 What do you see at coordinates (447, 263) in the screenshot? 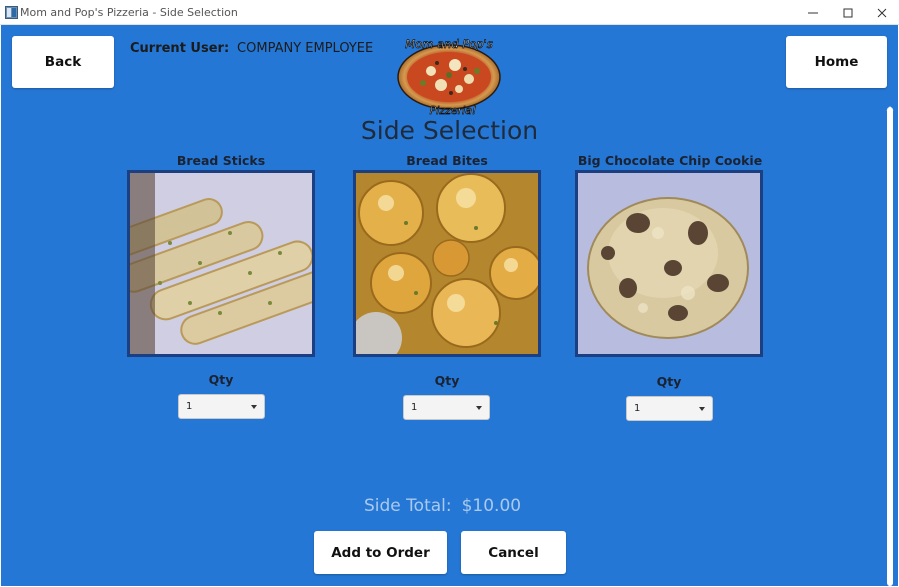
I see `bread-bites-image` at bounding box center [447, 263].